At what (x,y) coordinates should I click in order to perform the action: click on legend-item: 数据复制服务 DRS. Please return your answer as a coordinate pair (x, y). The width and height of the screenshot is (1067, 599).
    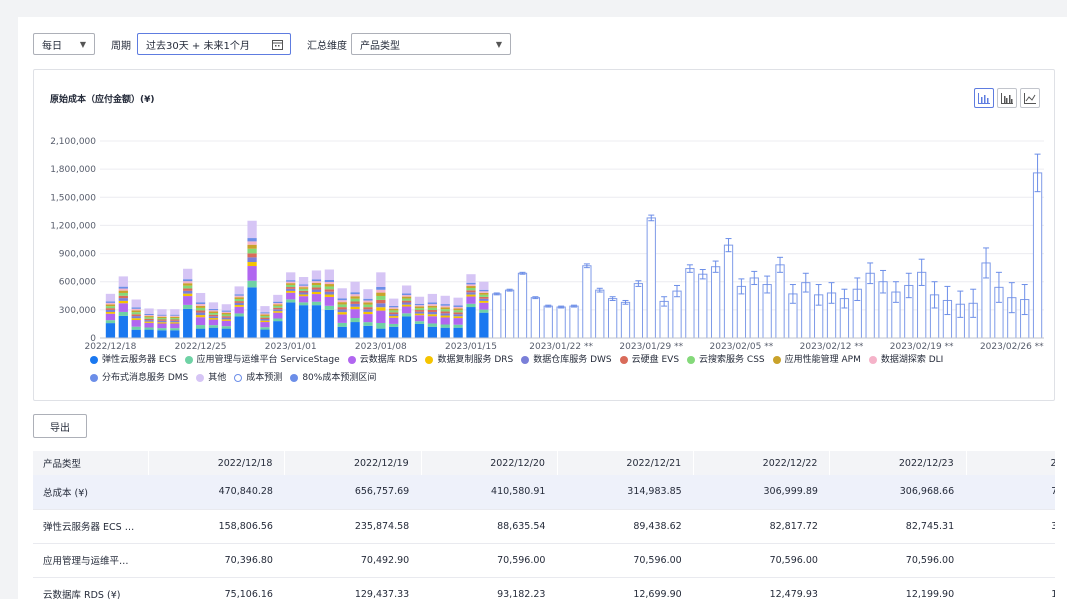
    Looking at the image, I should click on (469, 360).